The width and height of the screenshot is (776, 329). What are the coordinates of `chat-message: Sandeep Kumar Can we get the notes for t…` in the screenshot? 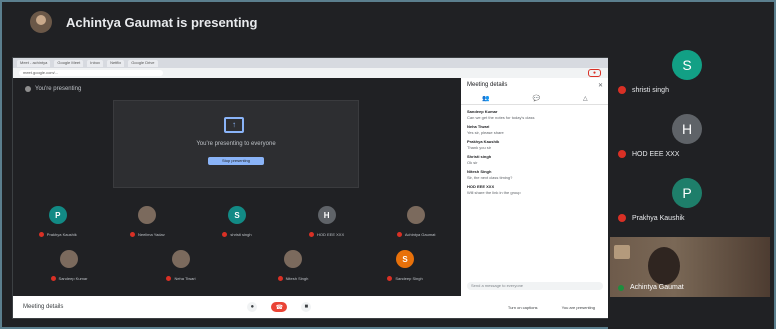 It's located at (535, 112).